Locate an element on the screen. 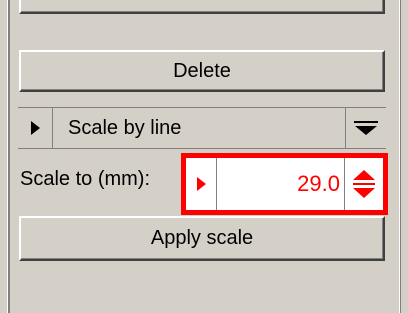 The width and height of the screenshot is (408, 313). value-spinner is located at coordinates (363, 184).